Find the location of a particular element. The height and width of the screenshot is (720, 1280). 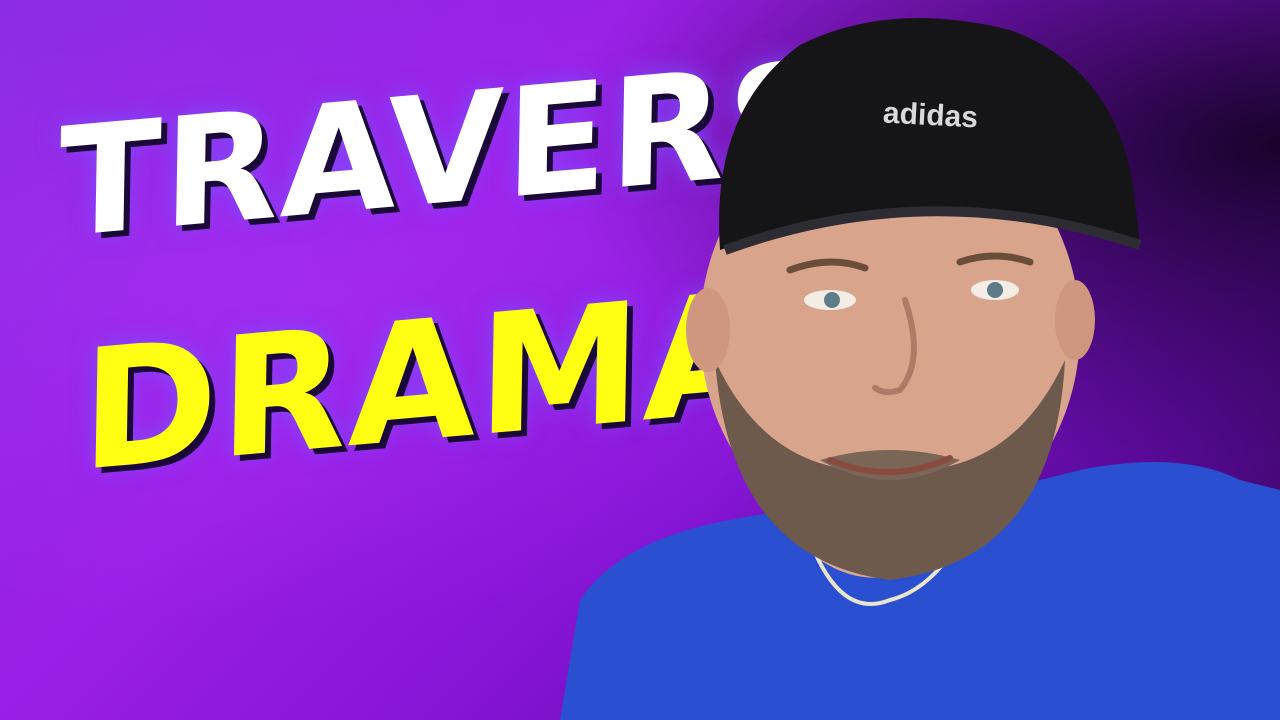

cap-logo: adidas is located at coordinates (930, 116).